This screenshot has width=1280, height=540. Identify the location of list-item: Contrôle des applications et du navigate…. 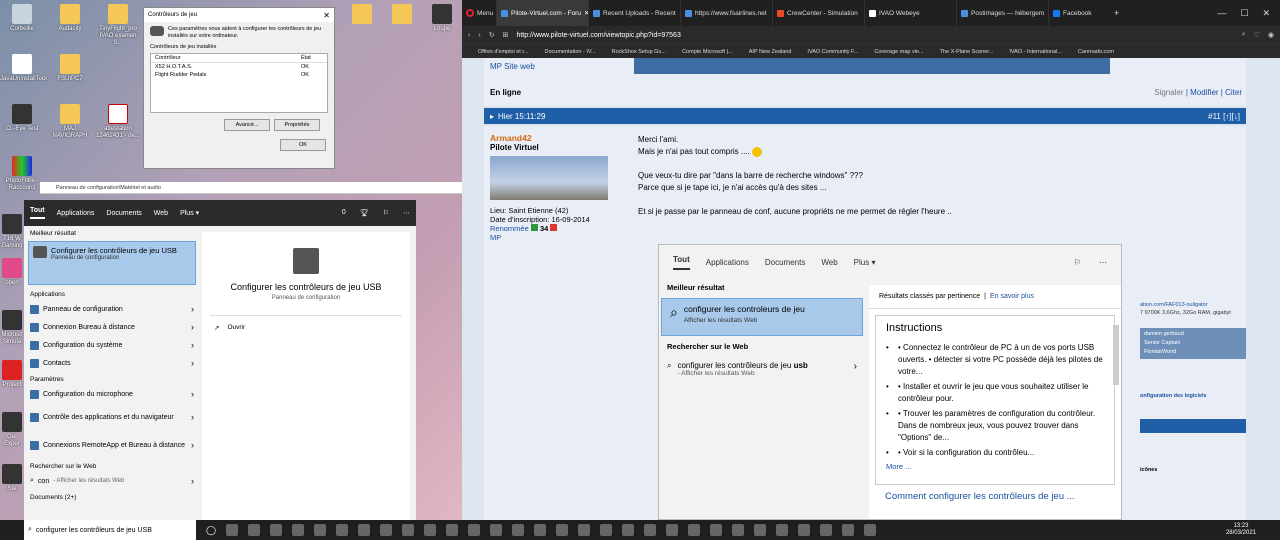
(112, 417).